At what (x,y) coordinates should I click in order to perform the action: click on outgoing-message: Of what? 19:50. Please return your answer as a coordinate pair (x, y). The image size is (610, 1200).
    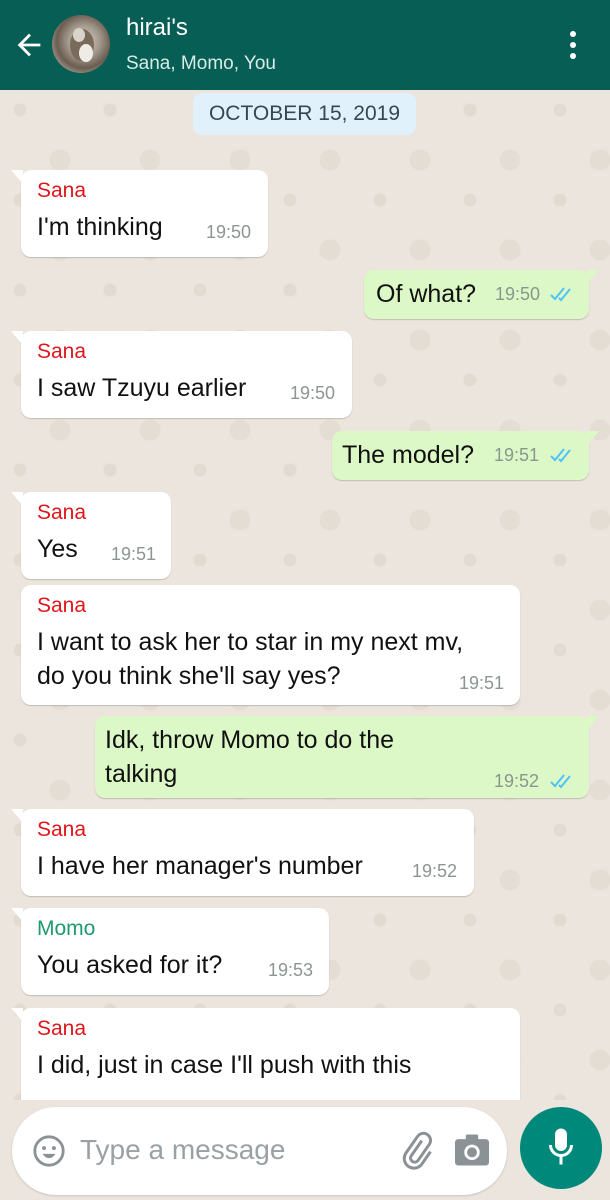
    Looking at the image, I should click on (481, 294).